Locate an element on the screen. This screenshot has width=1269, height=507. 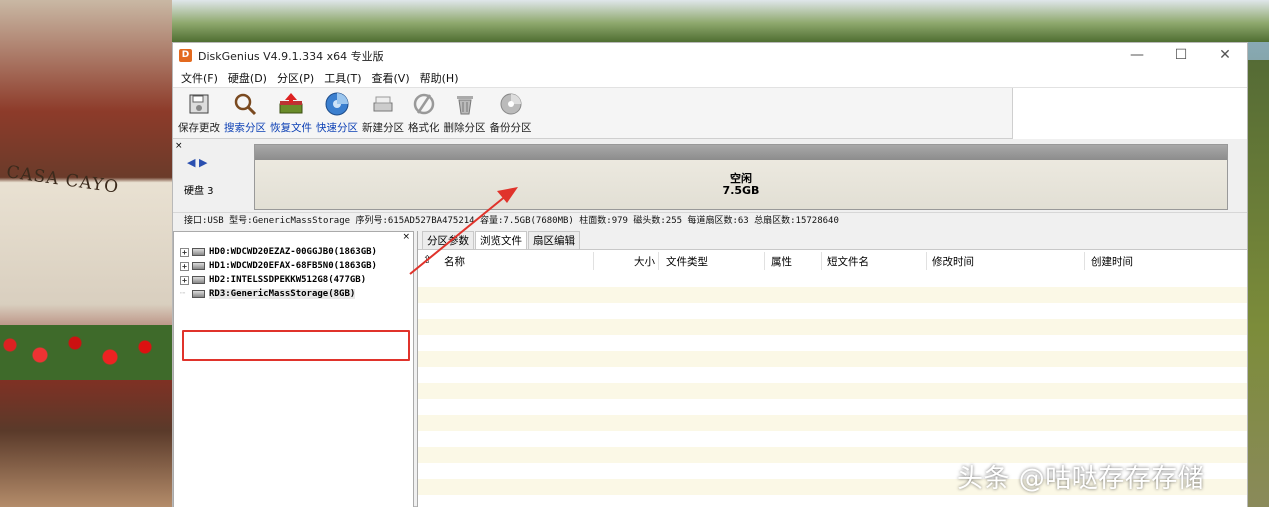
format-icon is located at coordinates (424, 104).